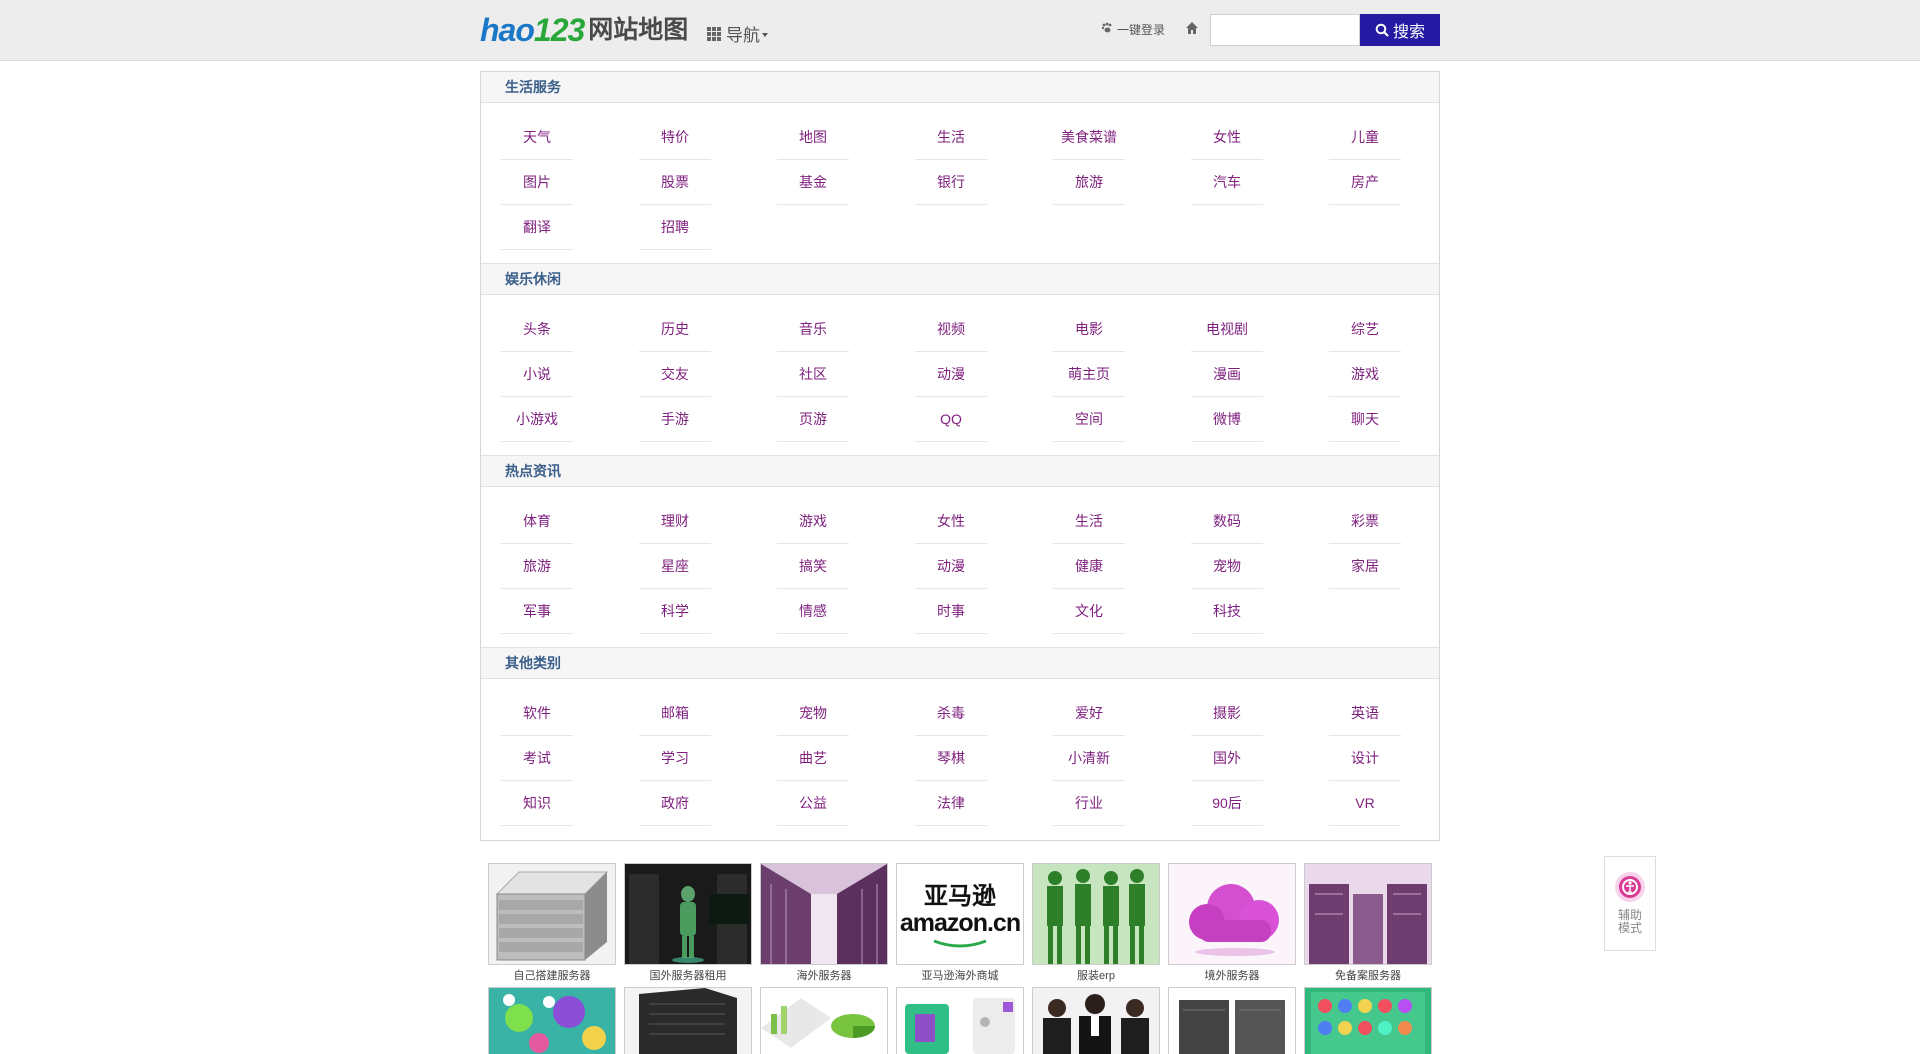 This screenshot has height=1054, width=1920. Describe the element at coordinates (584, 30) in the screenshot. I see `hao123-logo: hao 123 网站地图` at that location.